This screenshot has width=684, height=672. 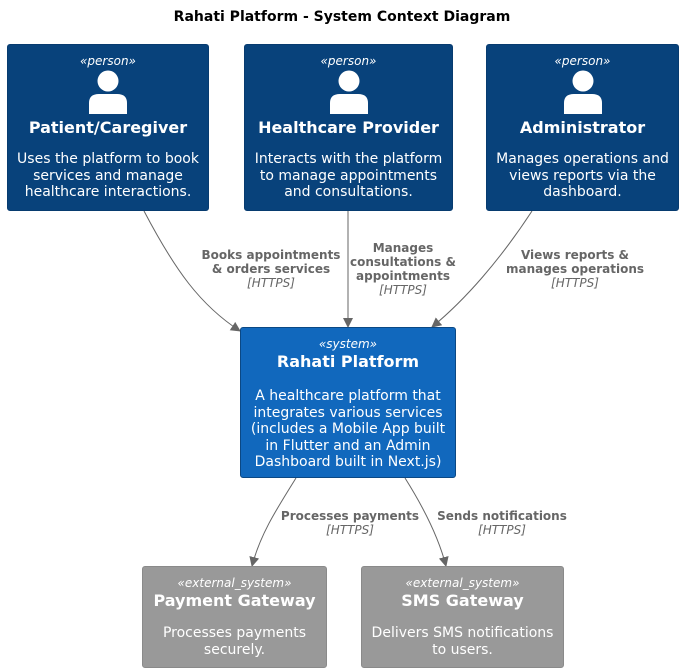 I want to click on description-line: views reports via the, so click(x=582, y=175).